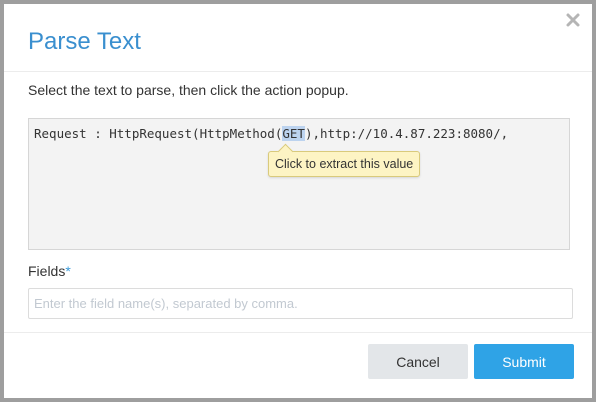 The height and width of the screenshot is (402, 596). I want to click on fields-input, so click(300, 303).